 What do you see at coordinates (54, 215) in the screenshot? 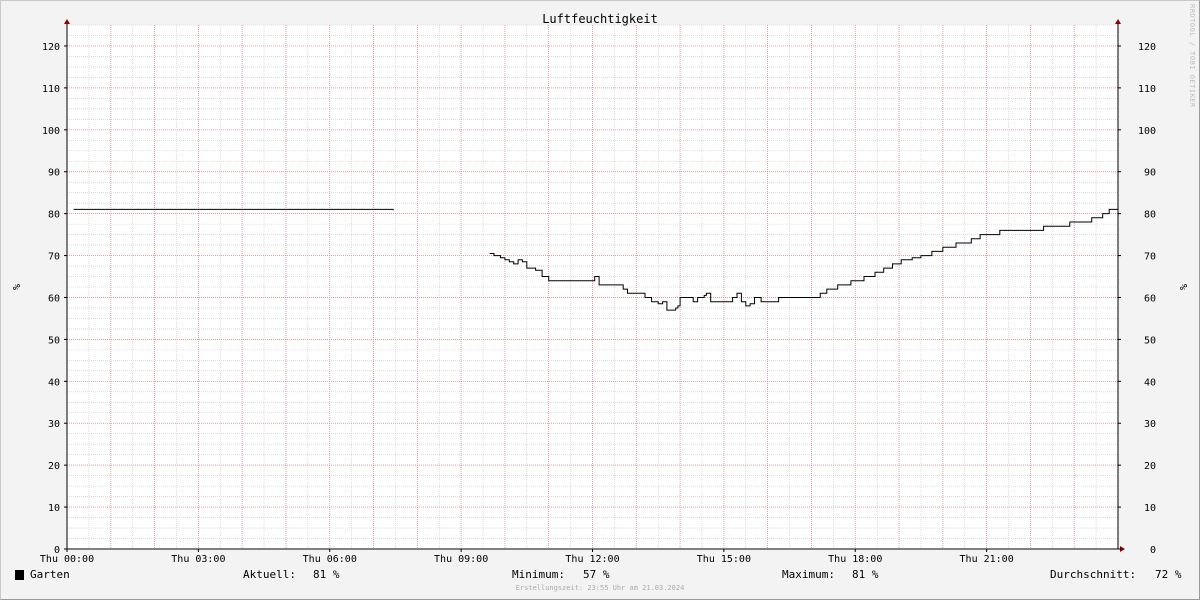
I see `y-tick-label-left: 80` at bounding box center [54, 215].